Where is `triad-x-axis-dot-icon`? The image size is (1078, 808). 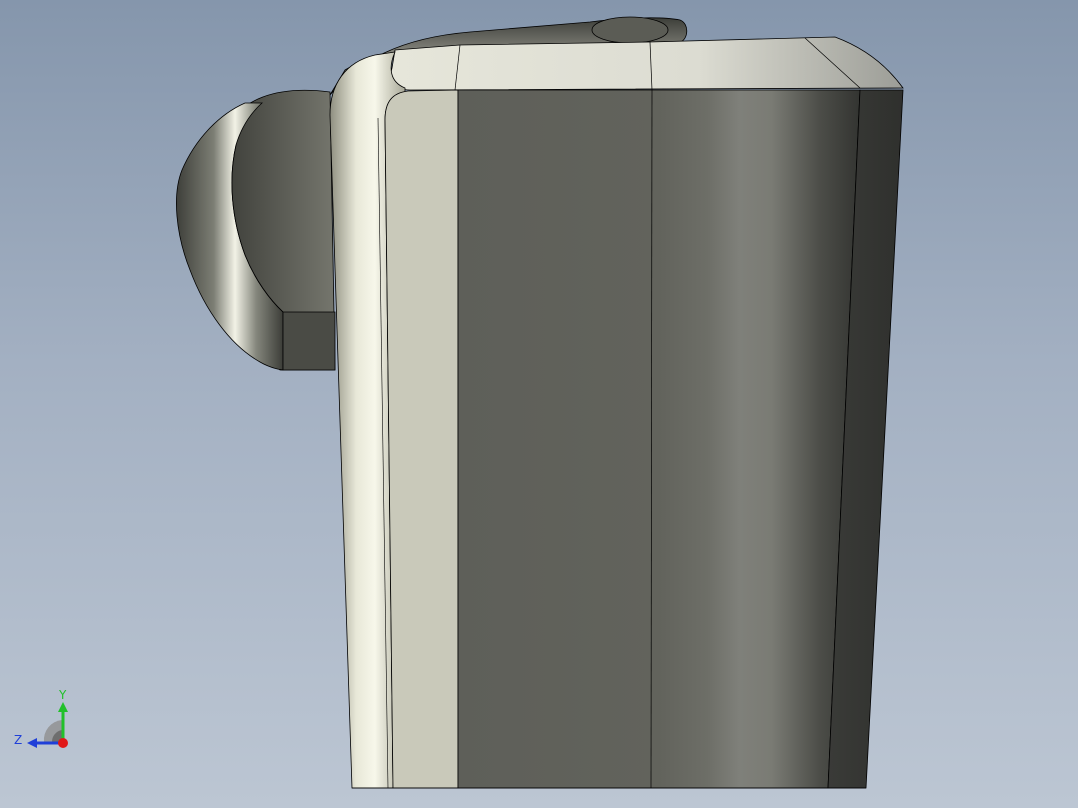
triad-x-axis-dot-icon is located at coordinates (63, 743).